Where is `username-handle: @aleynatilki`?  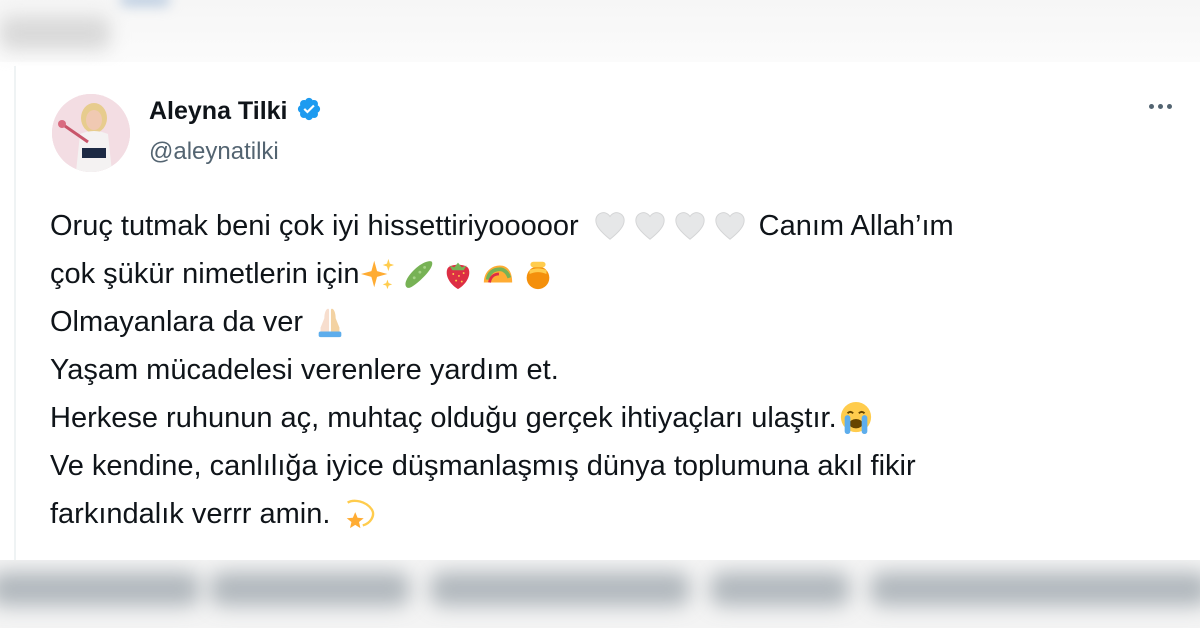
username-handle: @aleynatilki is located at coordinates (214, 152).